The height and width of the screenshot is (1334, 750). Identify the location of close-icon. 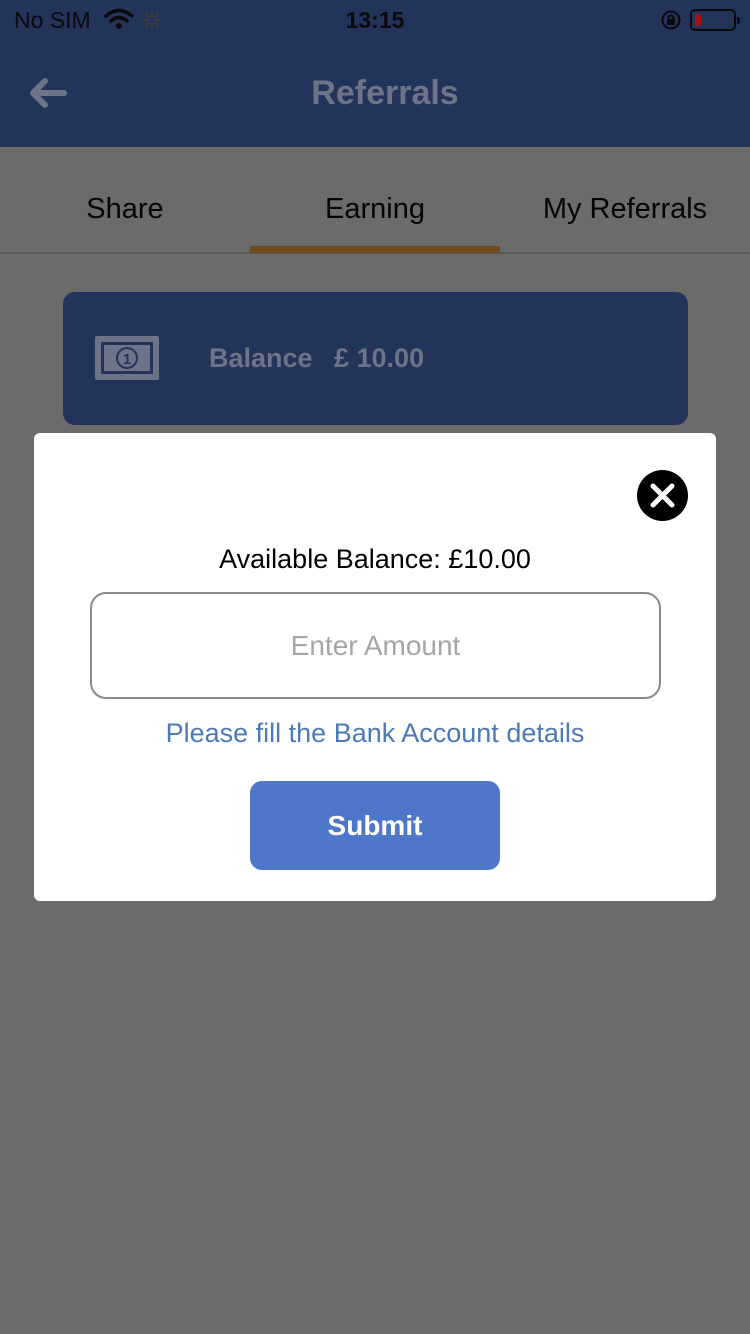
(662, 495).